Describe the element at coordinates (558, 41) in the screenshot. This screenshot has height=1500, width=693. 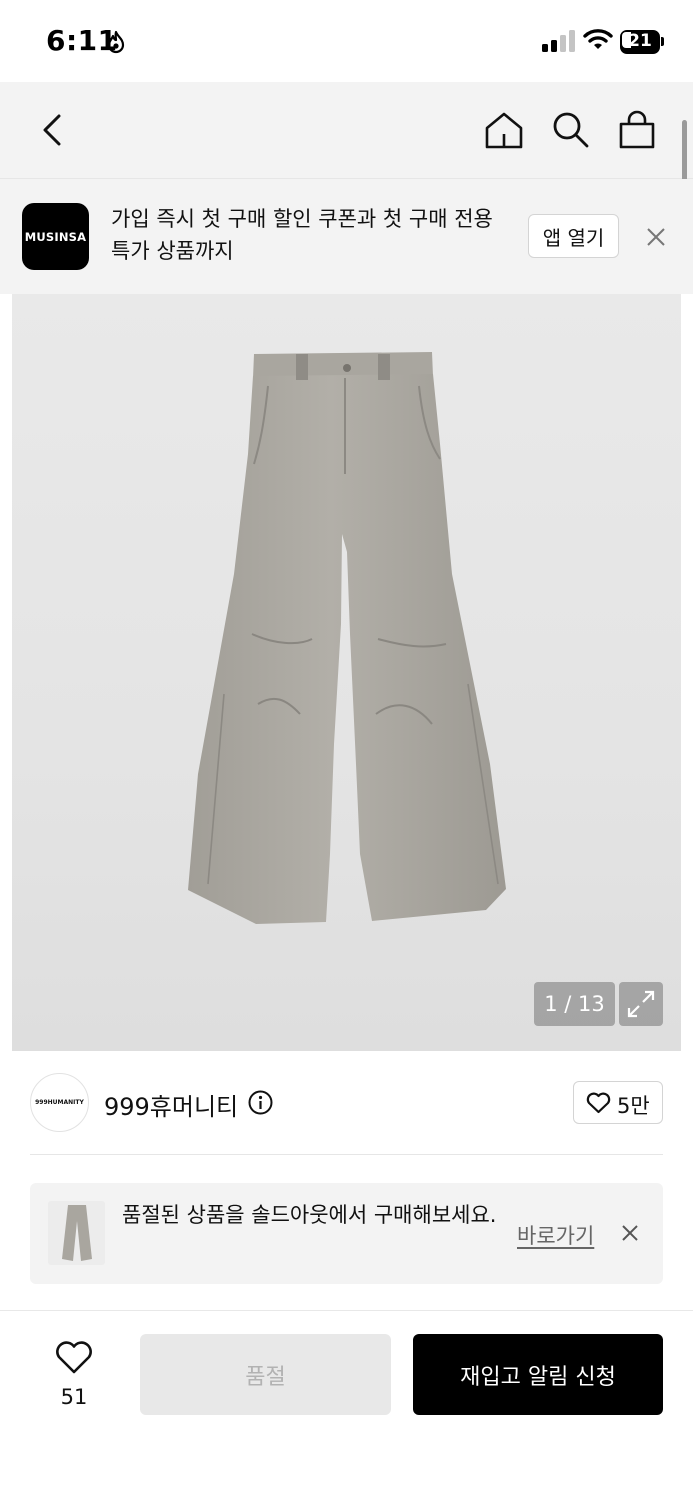
I see `signal-icon` at that location.